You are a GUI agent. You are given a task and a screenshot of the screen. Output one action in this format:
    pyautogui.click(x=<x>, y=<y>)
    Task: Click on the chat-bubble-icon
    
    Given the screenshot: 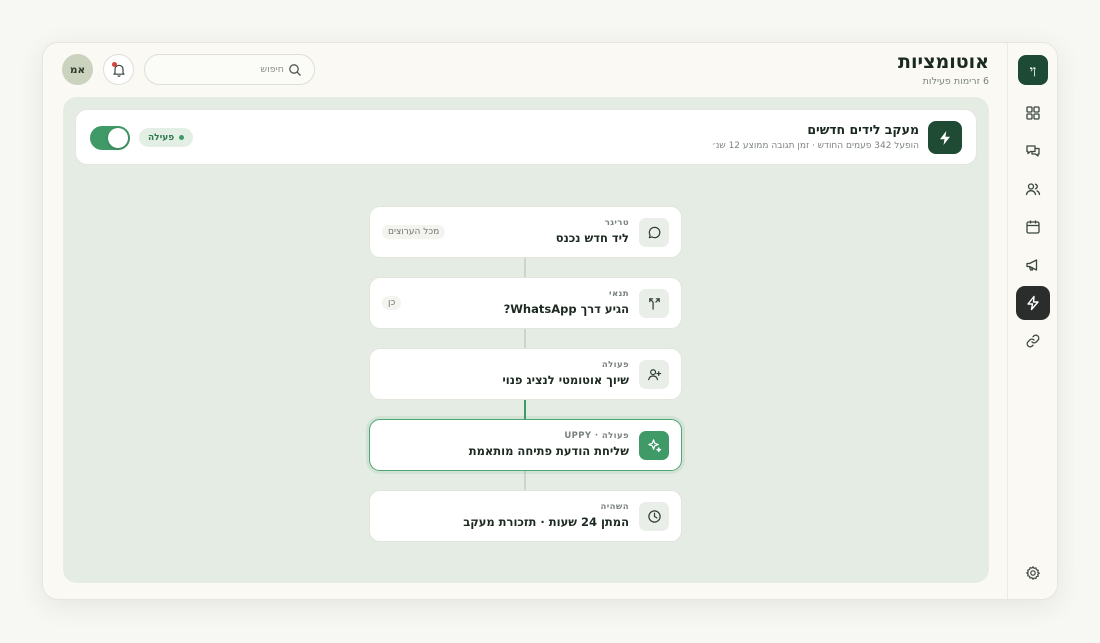 What is the action you would take?
    pyautogui.click(x=654, y=232)
    